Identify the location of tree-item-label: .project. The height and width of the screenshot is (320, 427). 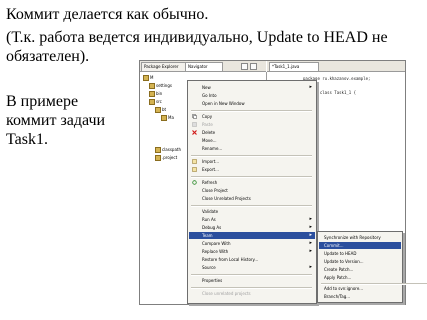
(170, 157).